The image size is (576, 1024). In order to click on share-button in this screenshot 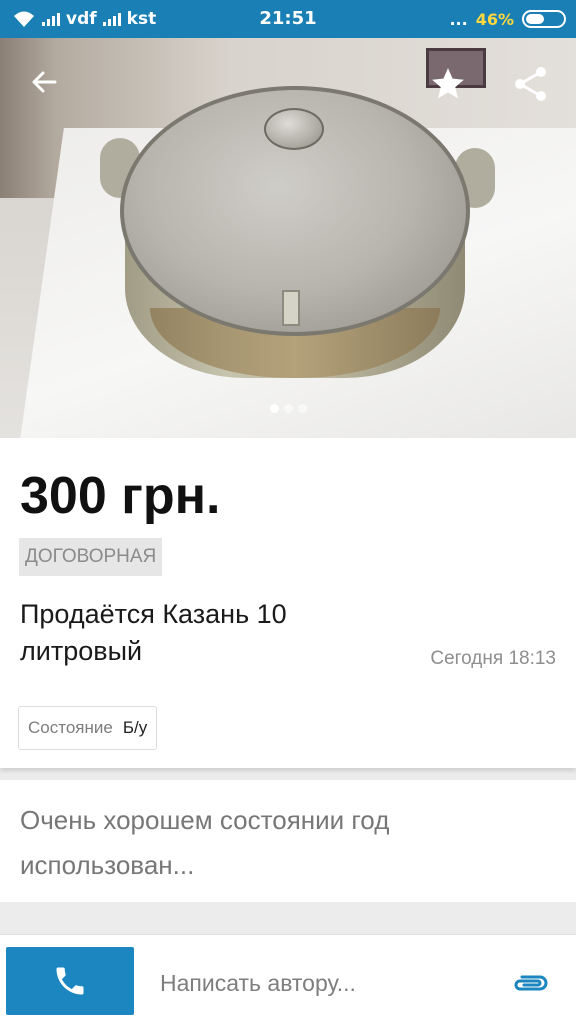, I will do `click(531, 84)`.